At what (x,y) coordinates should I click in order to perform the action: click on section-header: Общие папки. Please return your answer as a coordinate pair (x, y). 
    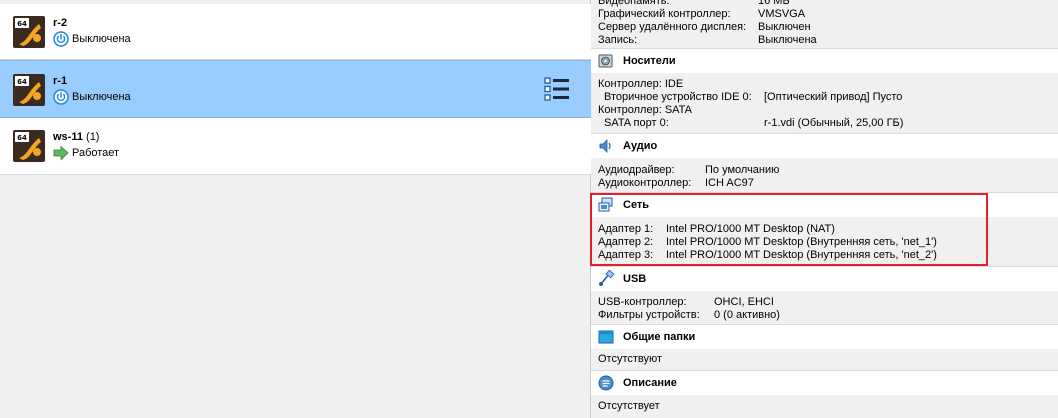
    Looking at the image, I should click on (824, 337).